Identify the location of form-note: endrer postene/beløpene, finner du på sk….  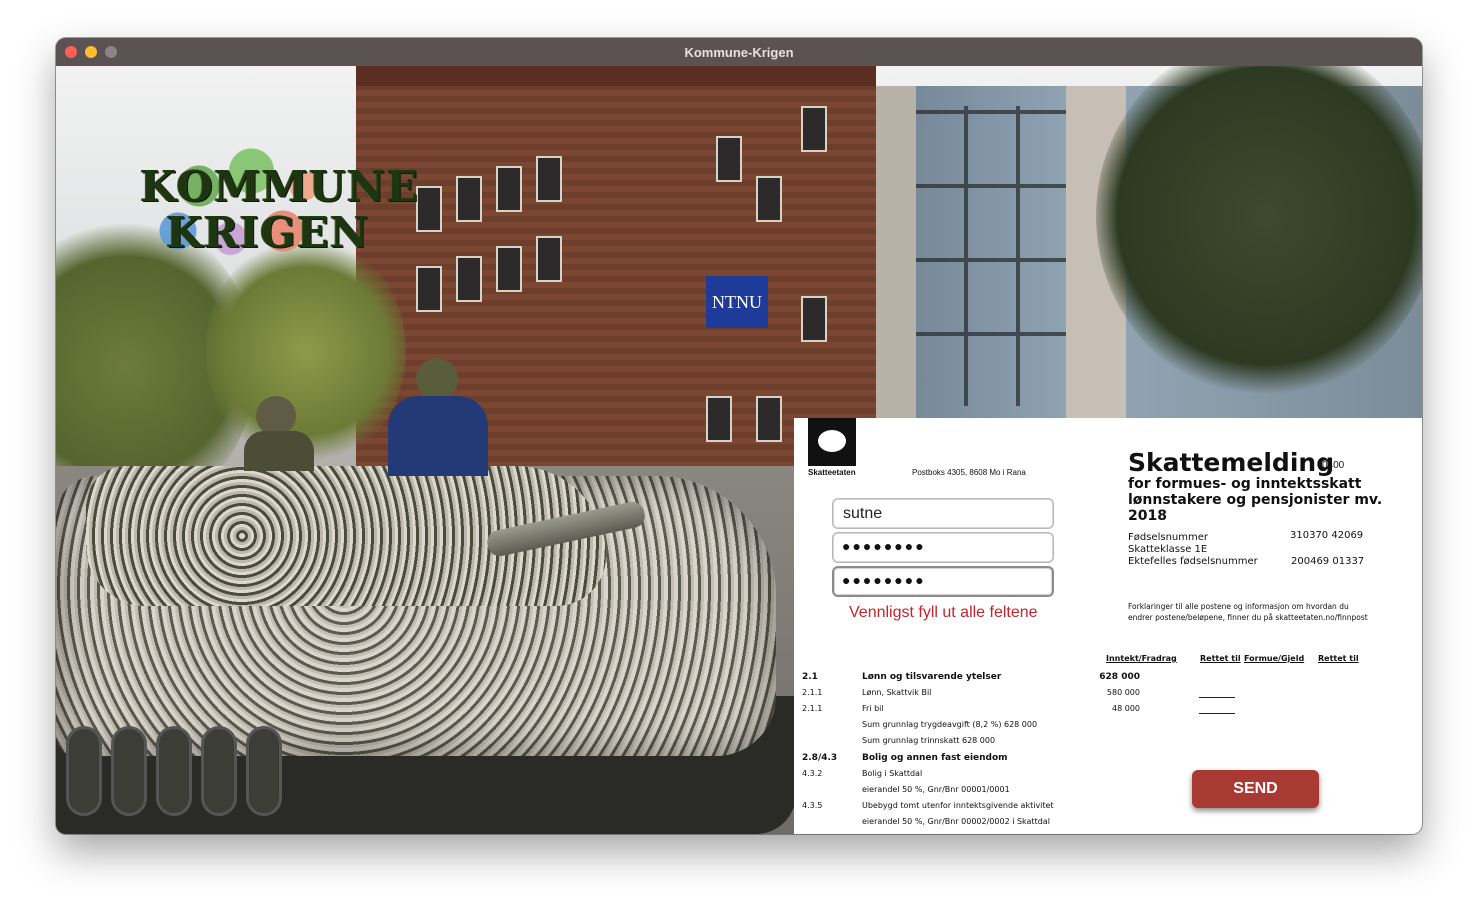
(1248, 617).